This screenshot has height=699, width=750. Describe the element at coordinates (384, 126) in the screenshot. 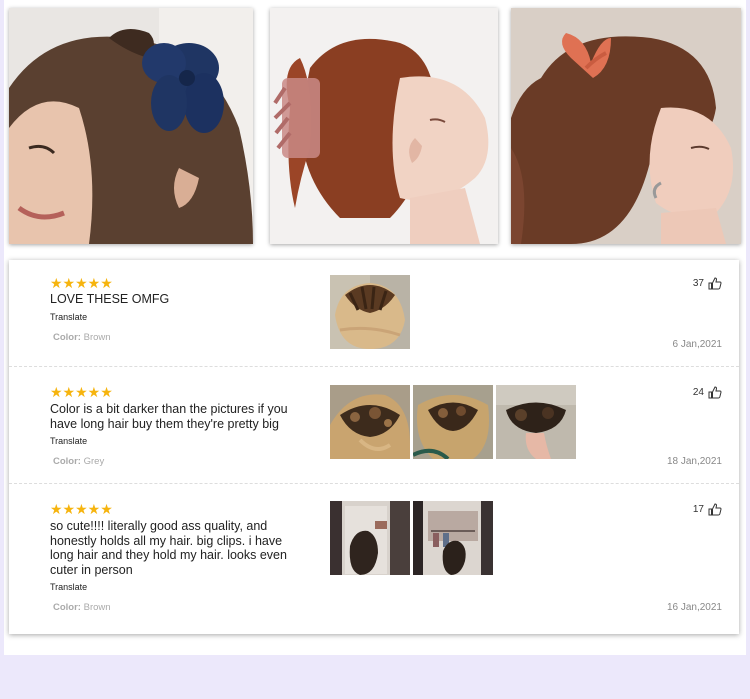

I see `woman-pink-claw-clip-photo` at that location.